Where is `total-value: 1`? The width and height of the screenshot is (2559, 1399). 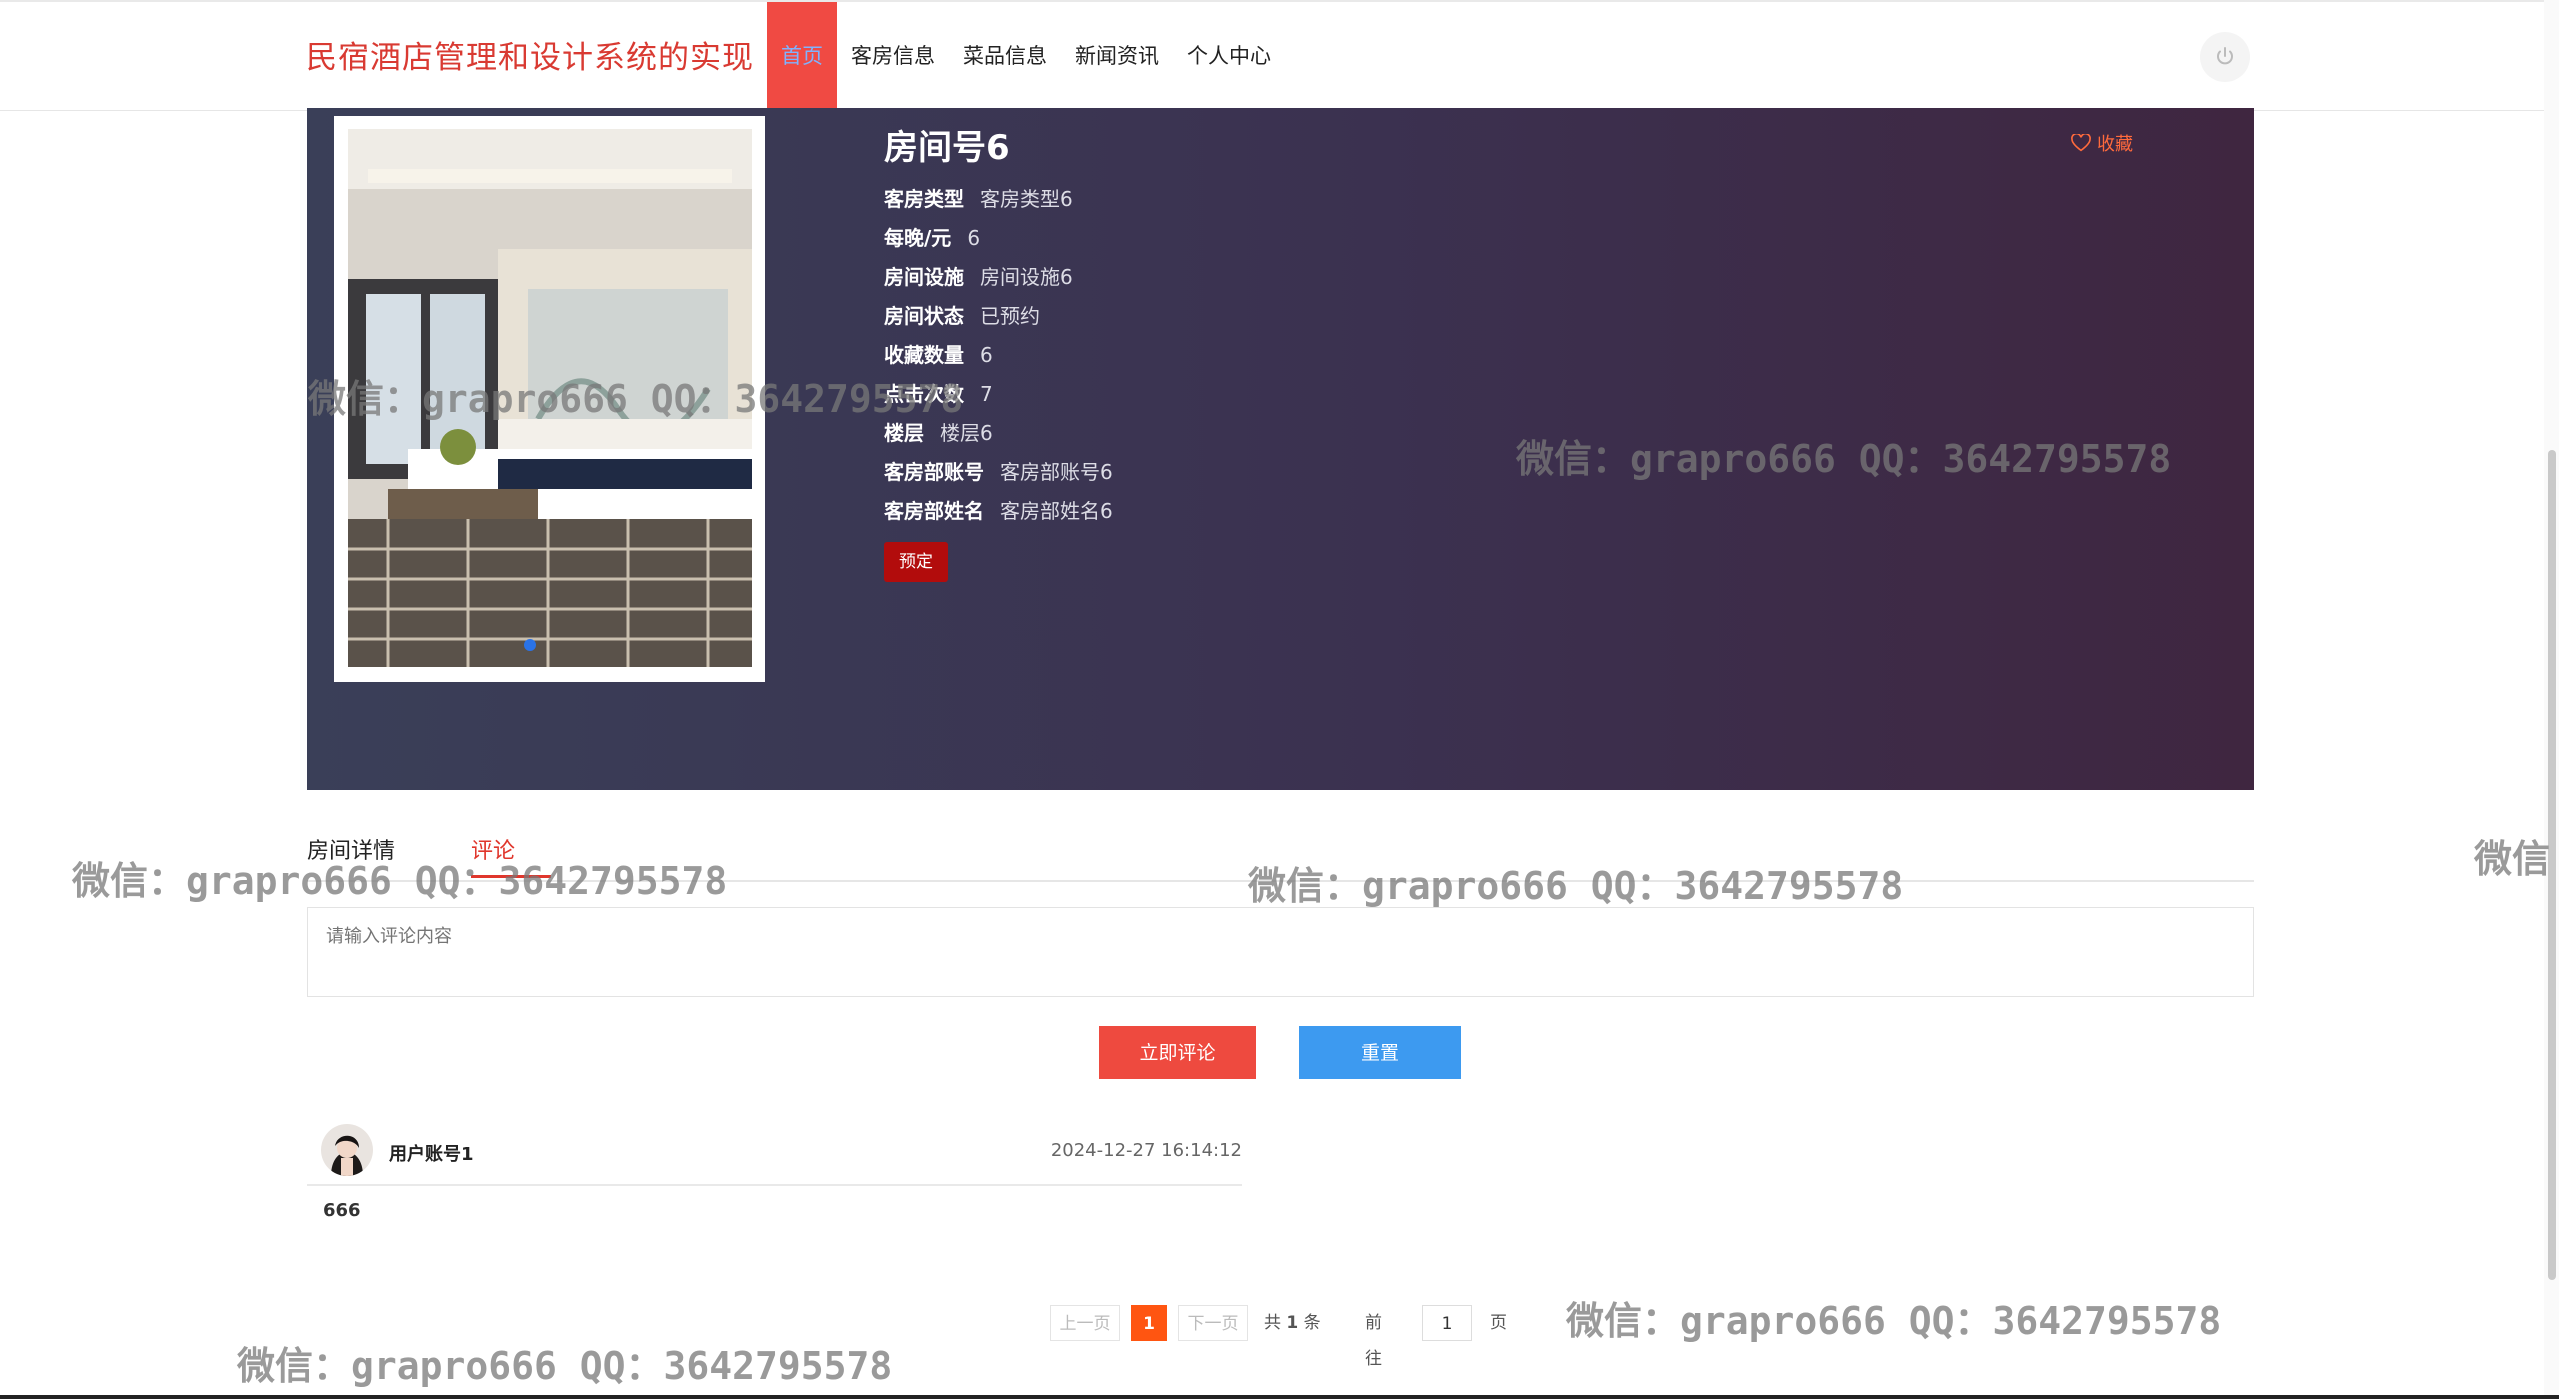 total-value: 1 is located at coordinates (1292, 1323).